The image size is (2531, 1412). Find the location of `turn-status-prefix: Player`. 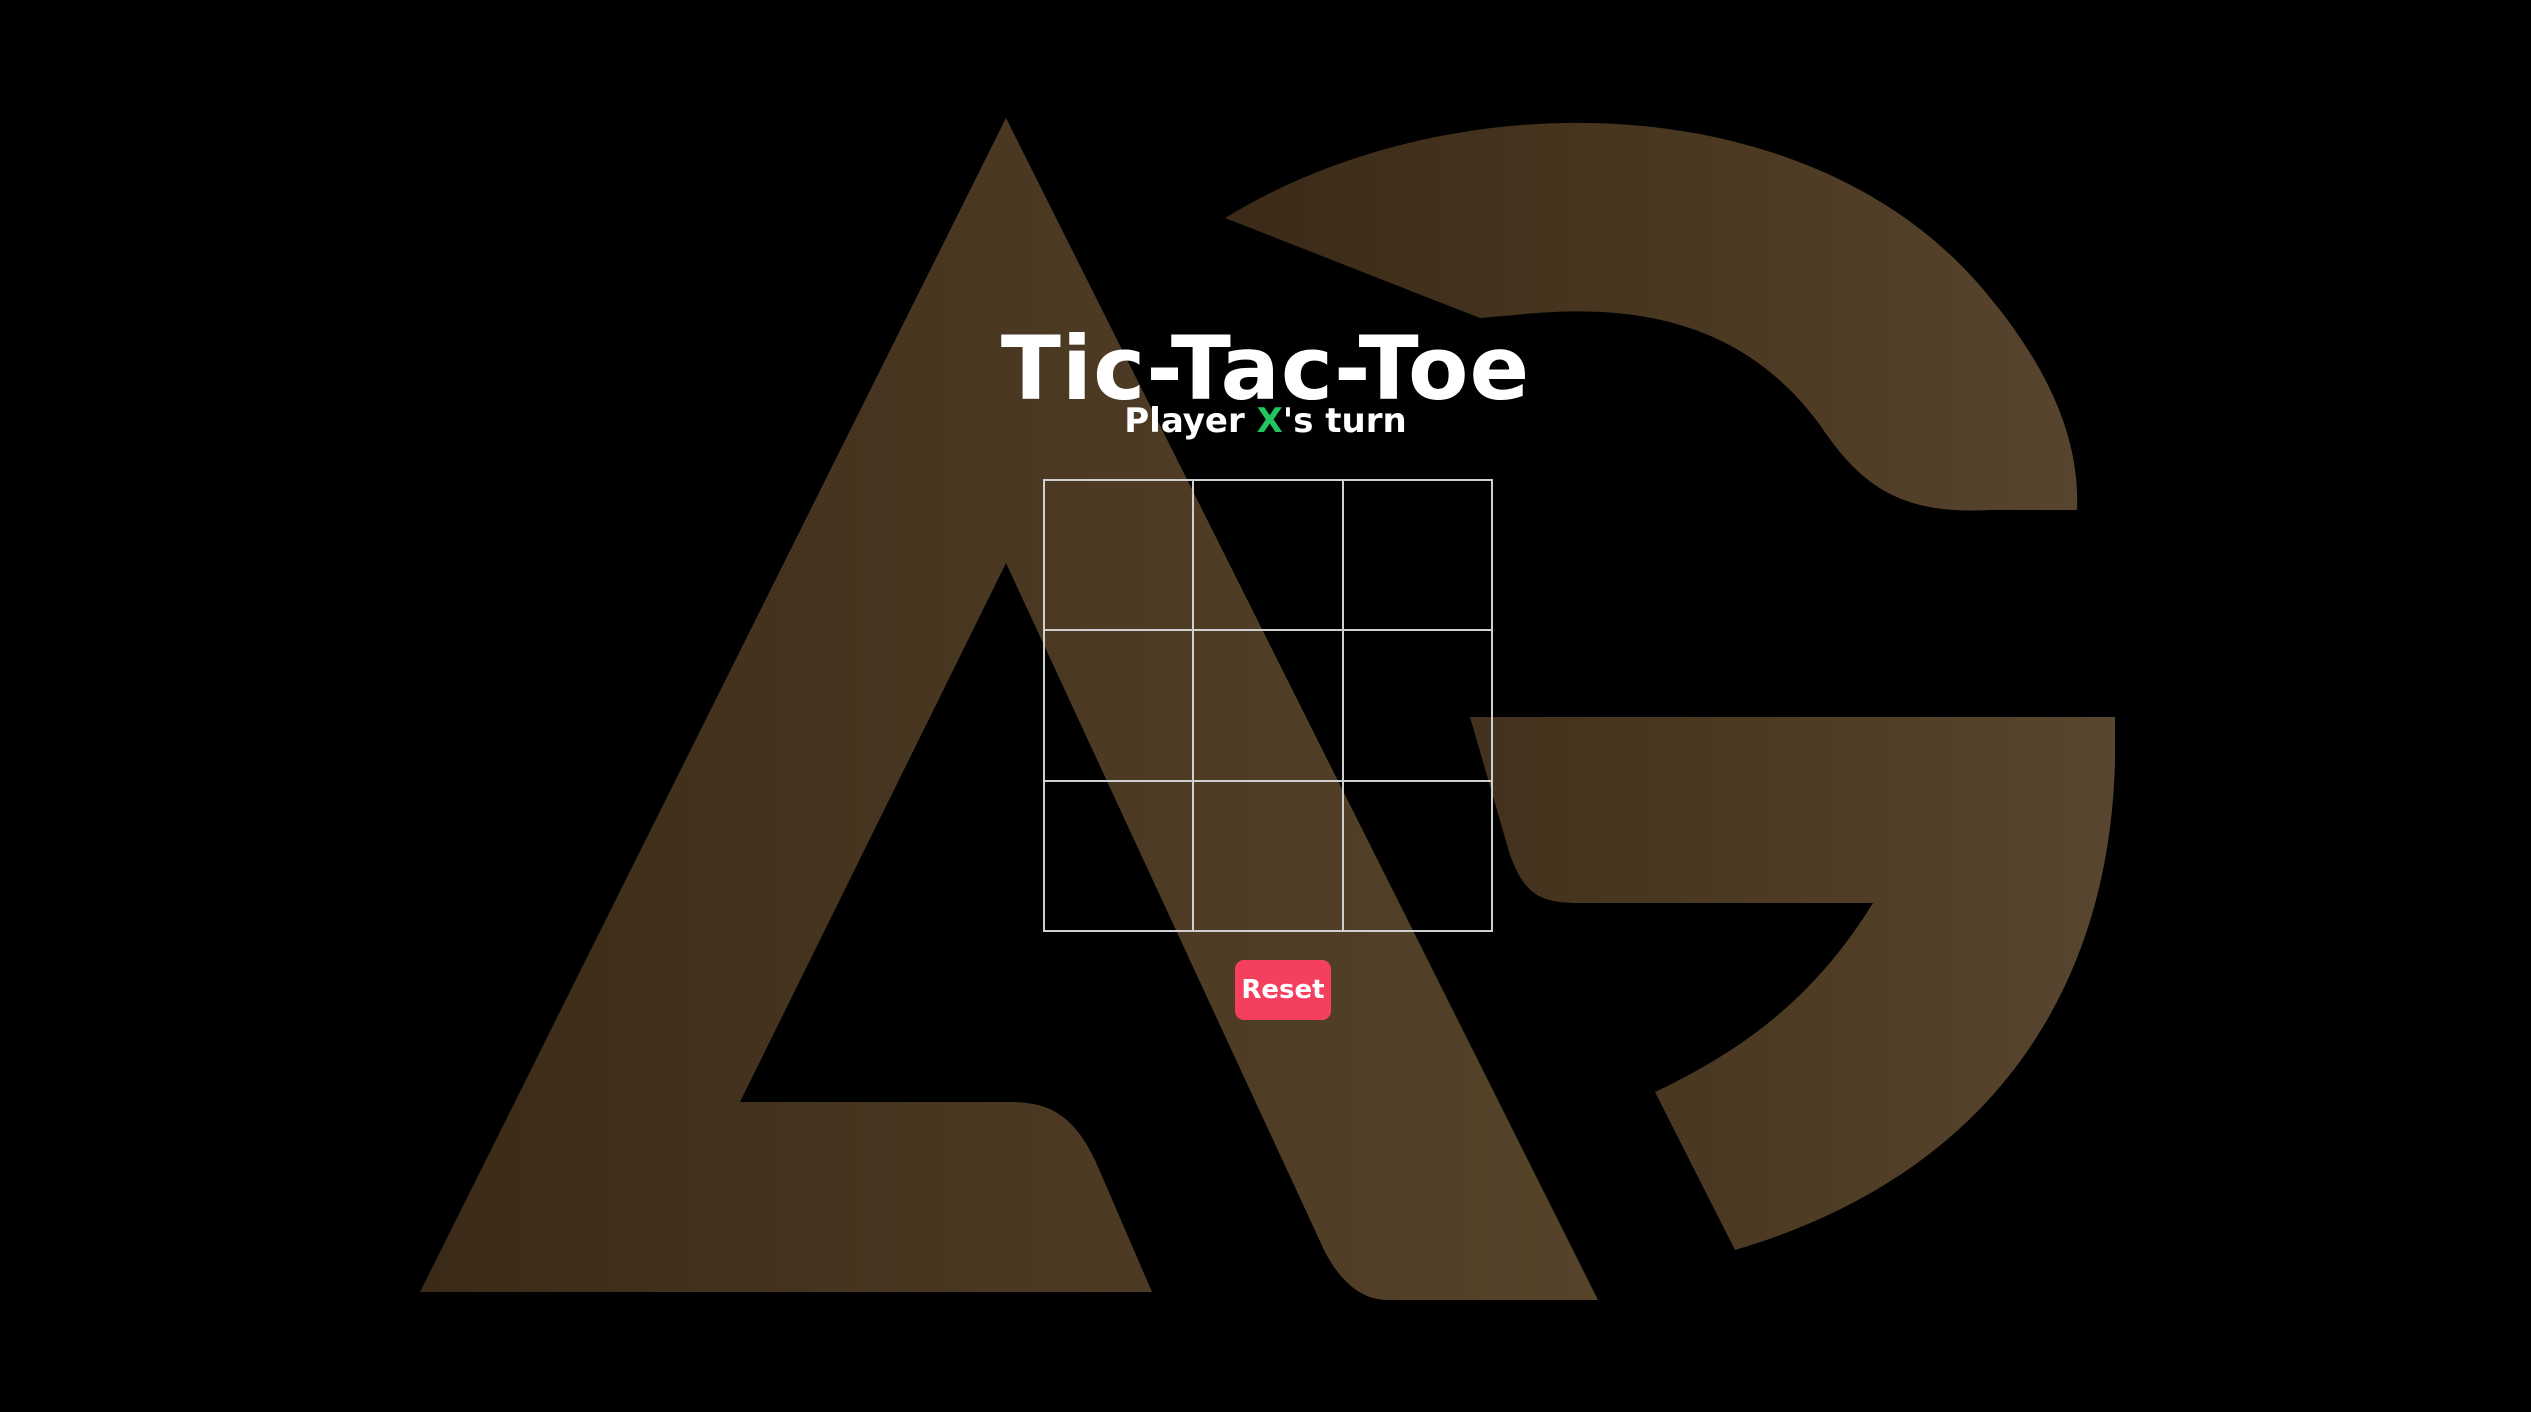

turn-status-prefix: Player is located at coordinates (1190, 421).